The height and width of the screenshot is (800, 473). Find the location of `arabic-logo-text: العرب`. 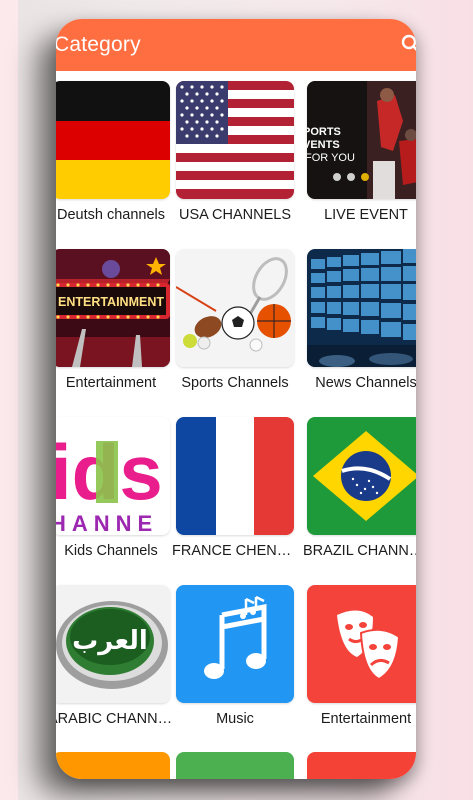

arabic-logo-text: العرب is located at coordinates (110, 641).